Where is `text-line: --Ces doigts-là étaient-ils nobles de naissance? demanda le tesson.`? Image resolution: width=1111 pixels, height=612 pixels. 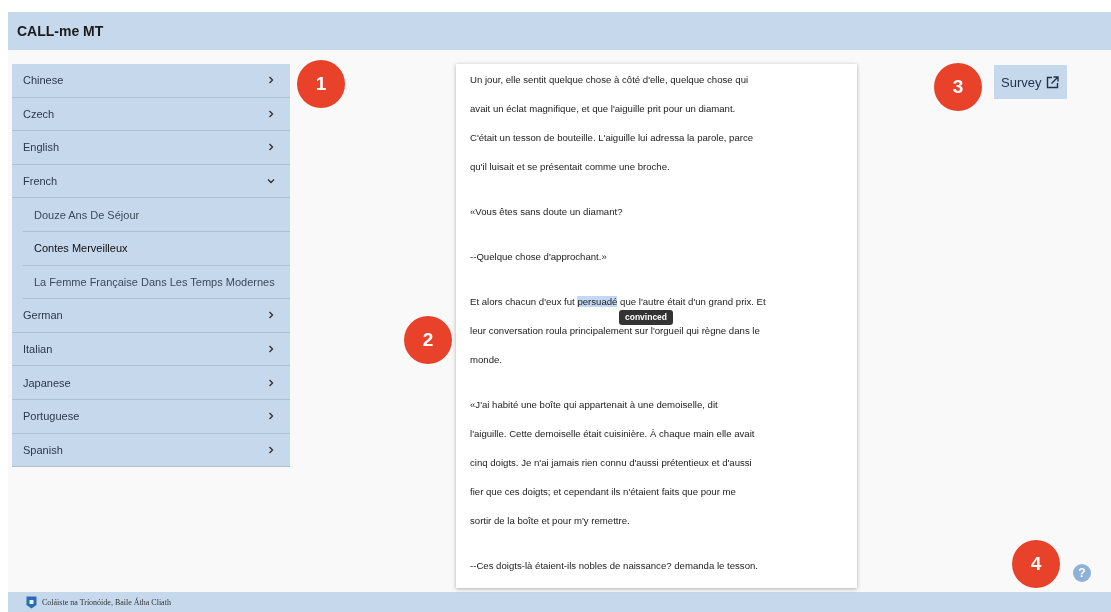 text-line: --Ces doigts-là étaient-ils nobles de naissance? demanda le tesson. is located at coordinates (614, 566).